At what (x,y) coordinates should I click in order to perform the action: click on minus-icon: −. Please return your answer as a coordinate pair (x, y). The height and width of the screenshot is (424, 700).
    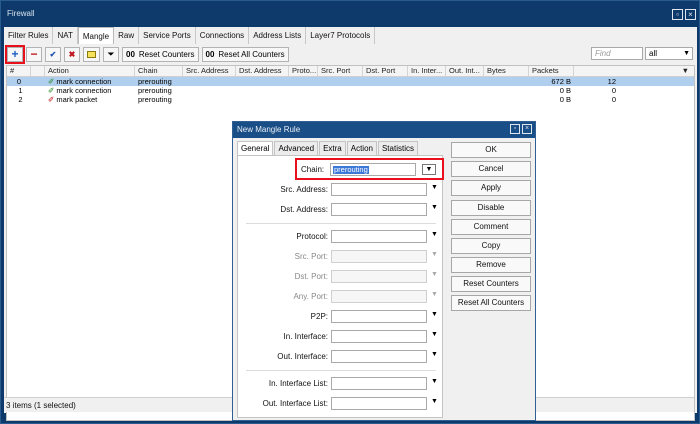
    Looking at the image, I should click on (34, 54).